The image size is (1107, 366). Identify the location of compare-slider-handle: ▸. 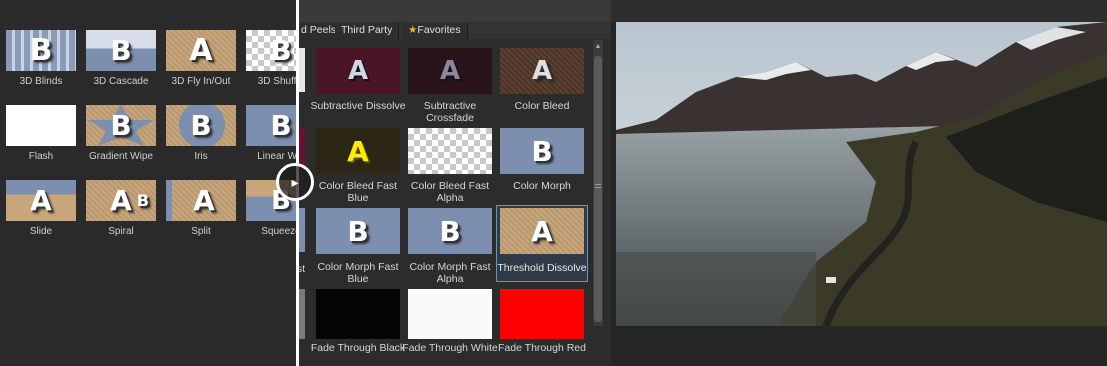
(295, 182).